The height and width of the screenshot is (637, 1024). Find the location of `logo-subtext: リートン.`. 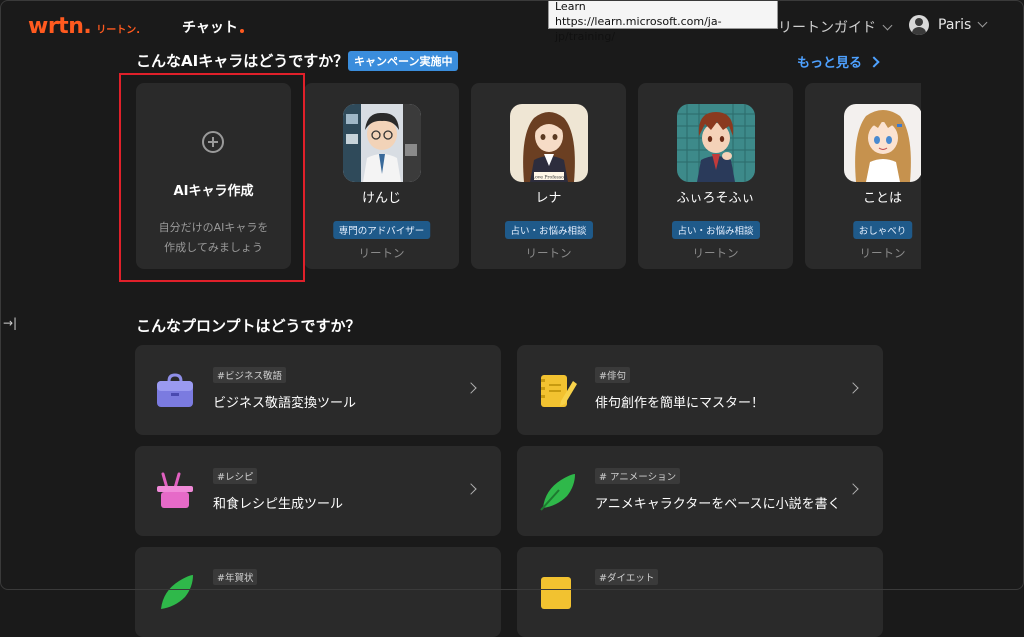

logo-subtext: リートン. is located at coordinates (118, 30).